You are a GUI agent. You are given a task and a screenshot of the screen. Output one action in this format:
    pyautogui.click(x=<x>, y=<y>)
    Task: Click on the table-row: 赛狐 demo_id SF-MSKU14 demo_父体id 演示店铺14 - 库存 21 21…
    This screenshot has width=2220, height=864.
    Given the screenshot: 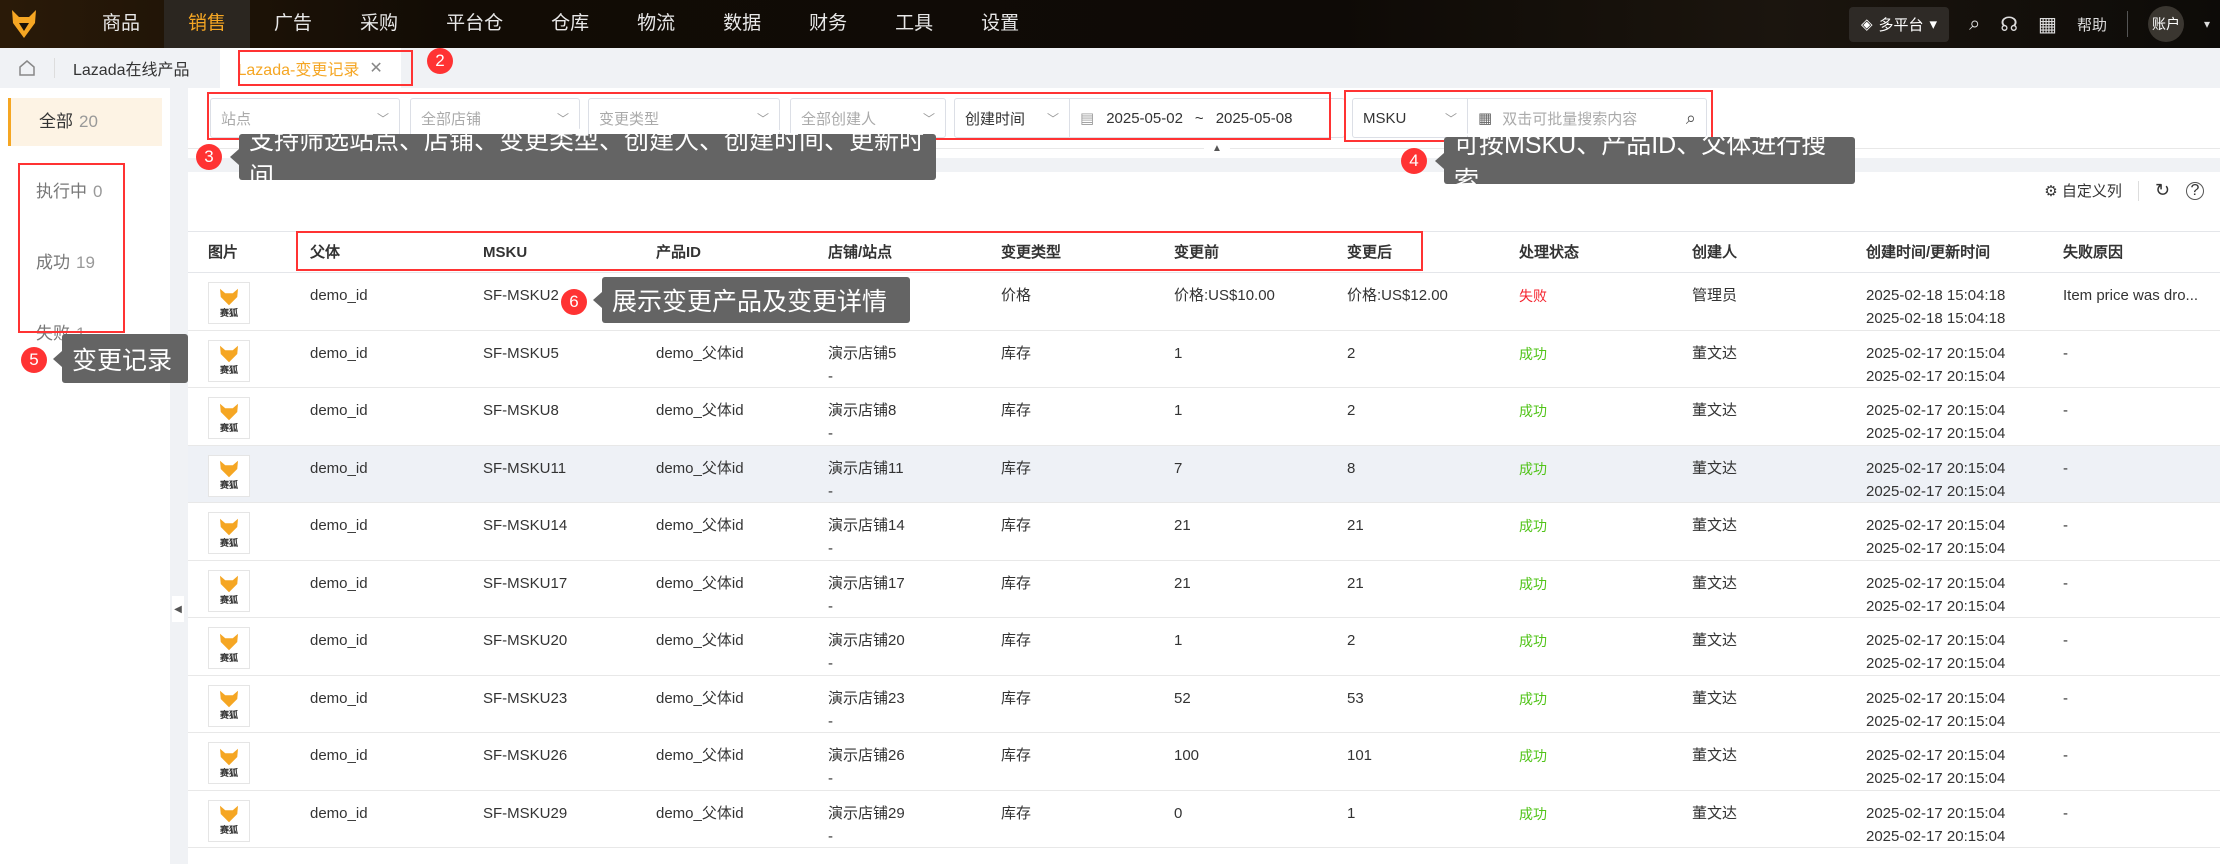 What is the action you would take?
    pyautogui.click(x=1204, y=532)
    